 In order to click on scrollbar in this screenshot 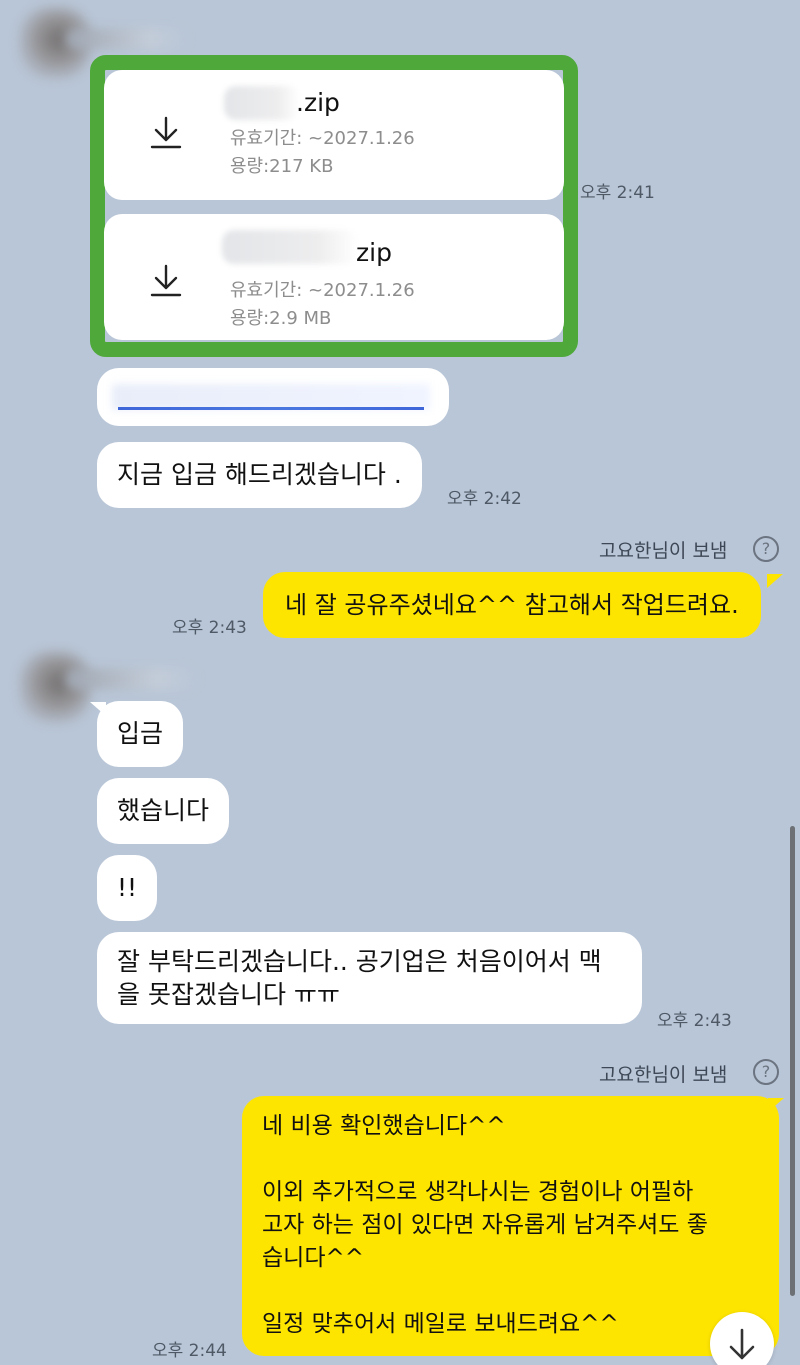, I will do `click(792, 1061)`.